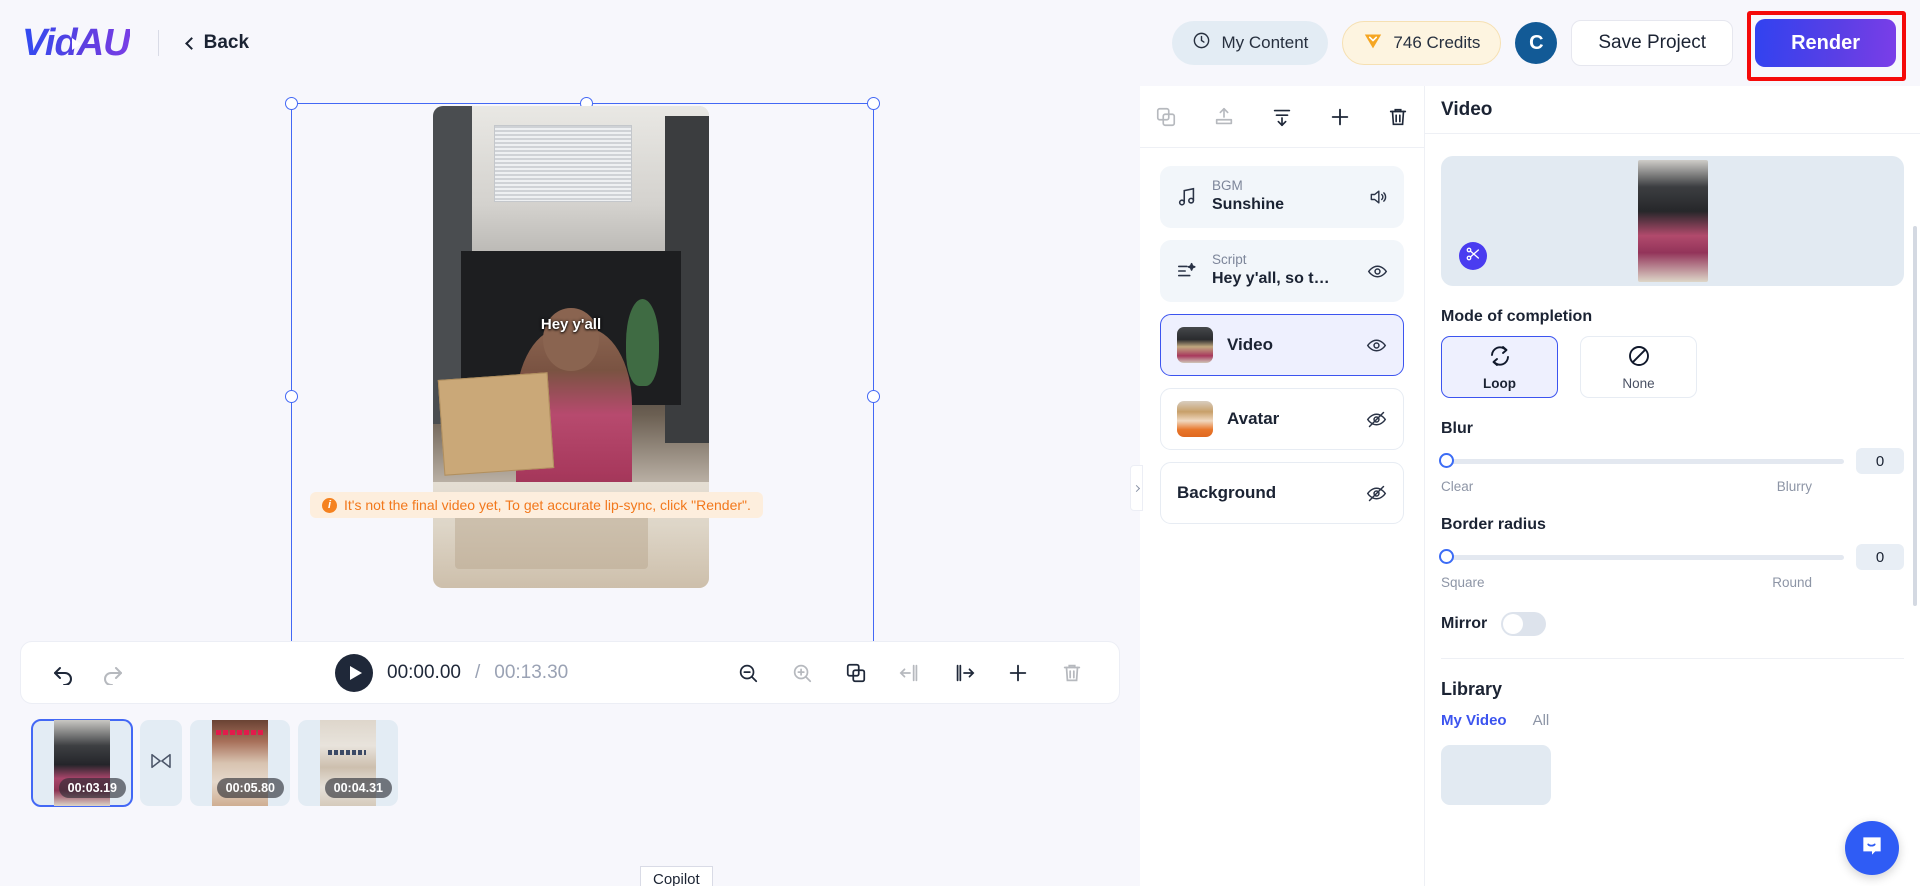  I want to click on mode-options: Loop None, so click(1672, 367).